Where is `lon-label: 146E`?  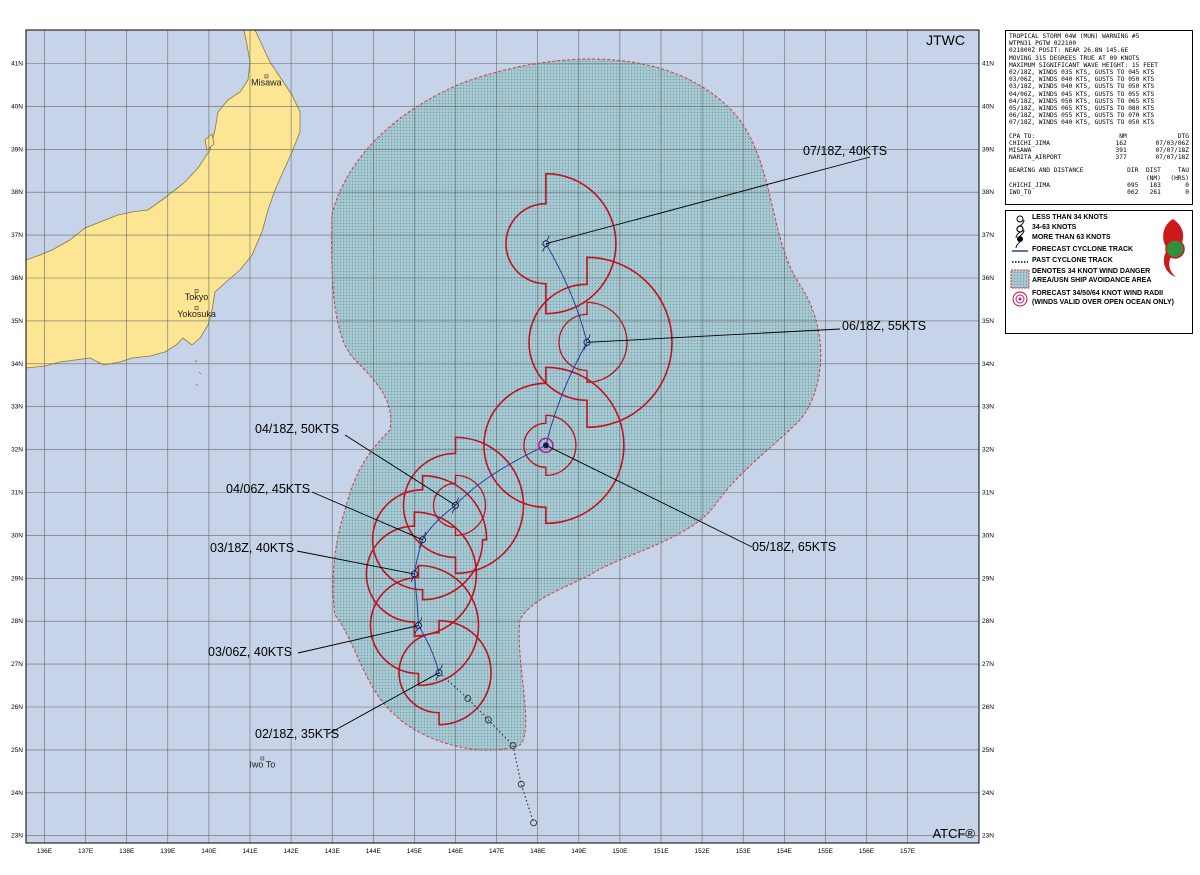
lon-label: 146E is located at coordinates (456, 851).